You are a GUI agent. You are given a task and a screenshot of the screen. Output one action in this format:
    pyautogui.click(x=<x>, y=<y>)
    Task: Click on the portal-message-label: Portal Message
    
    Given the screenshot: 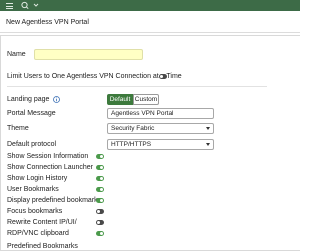 What is the action you would take?
    pyautogui.click(x=31, y=113)
    